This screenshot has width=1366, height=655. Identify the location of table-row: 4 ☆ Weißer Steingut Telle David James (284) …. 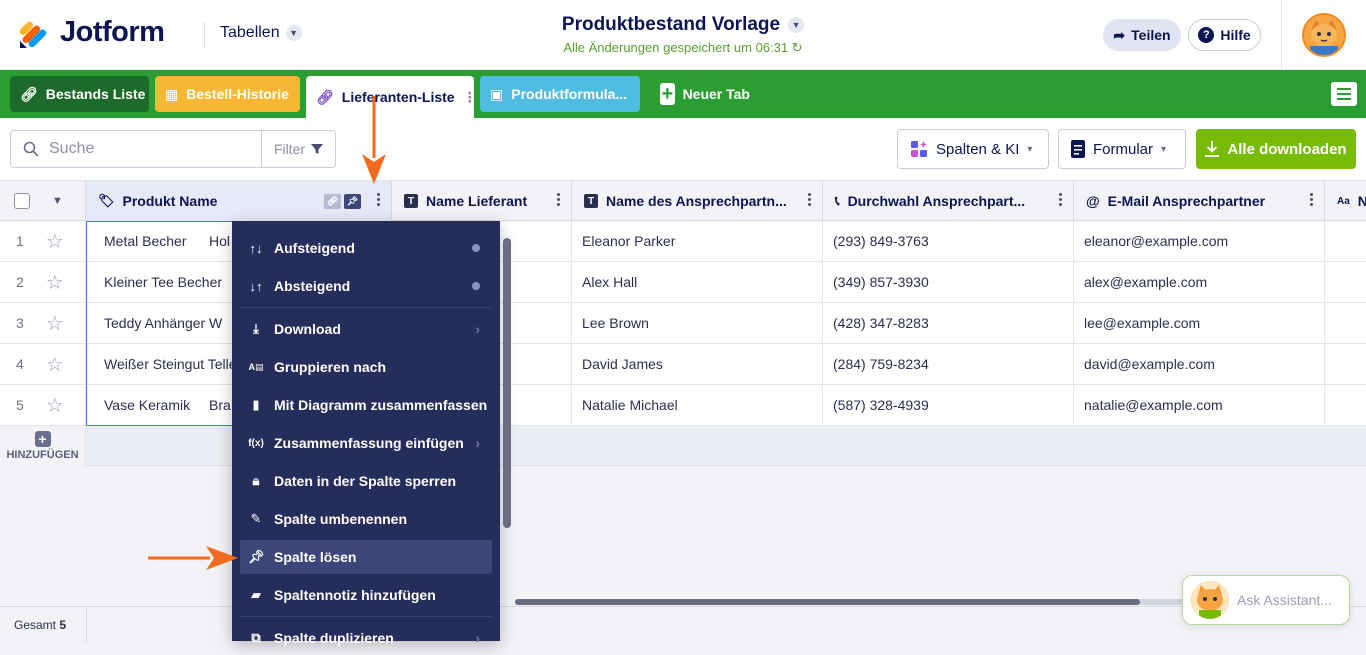
(683, 364).